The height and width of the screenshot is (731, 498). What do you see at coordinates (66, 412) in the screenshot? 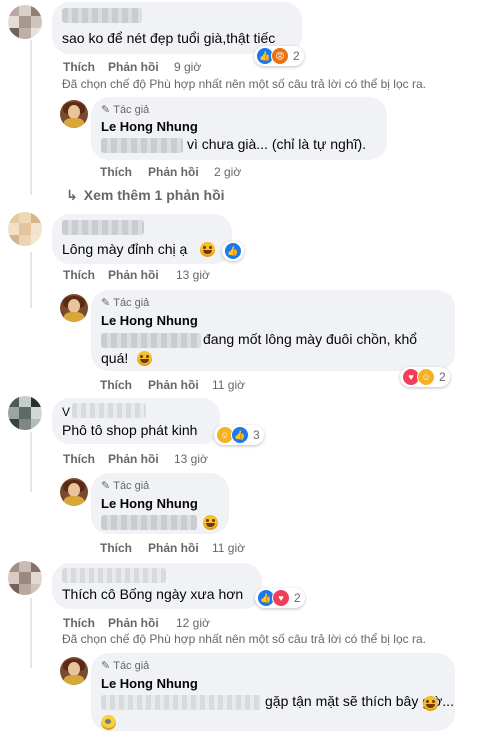
I see `commenter-name-initial: V` at bounding box center [66, 412].